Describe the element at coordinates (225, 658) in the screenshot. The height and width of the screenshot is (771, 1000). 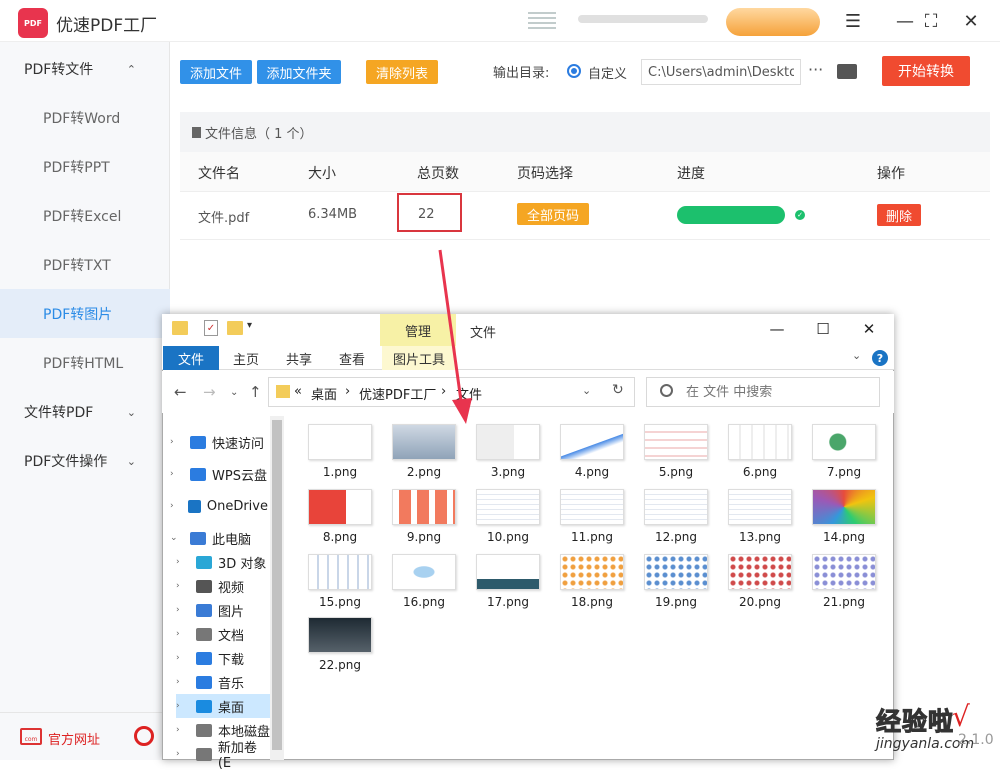
I see `nav-item: › 下载` at that location.